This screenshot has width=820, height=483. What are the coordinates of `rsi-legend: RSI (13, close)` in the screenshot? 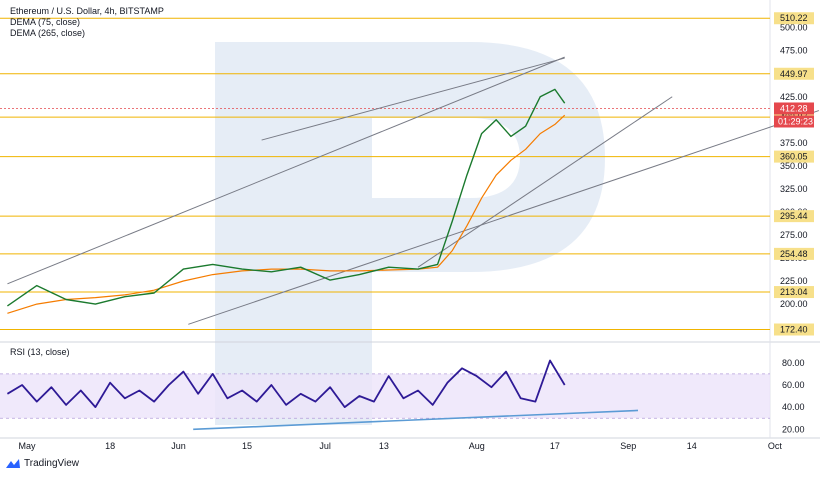 It's located at (40, 352).